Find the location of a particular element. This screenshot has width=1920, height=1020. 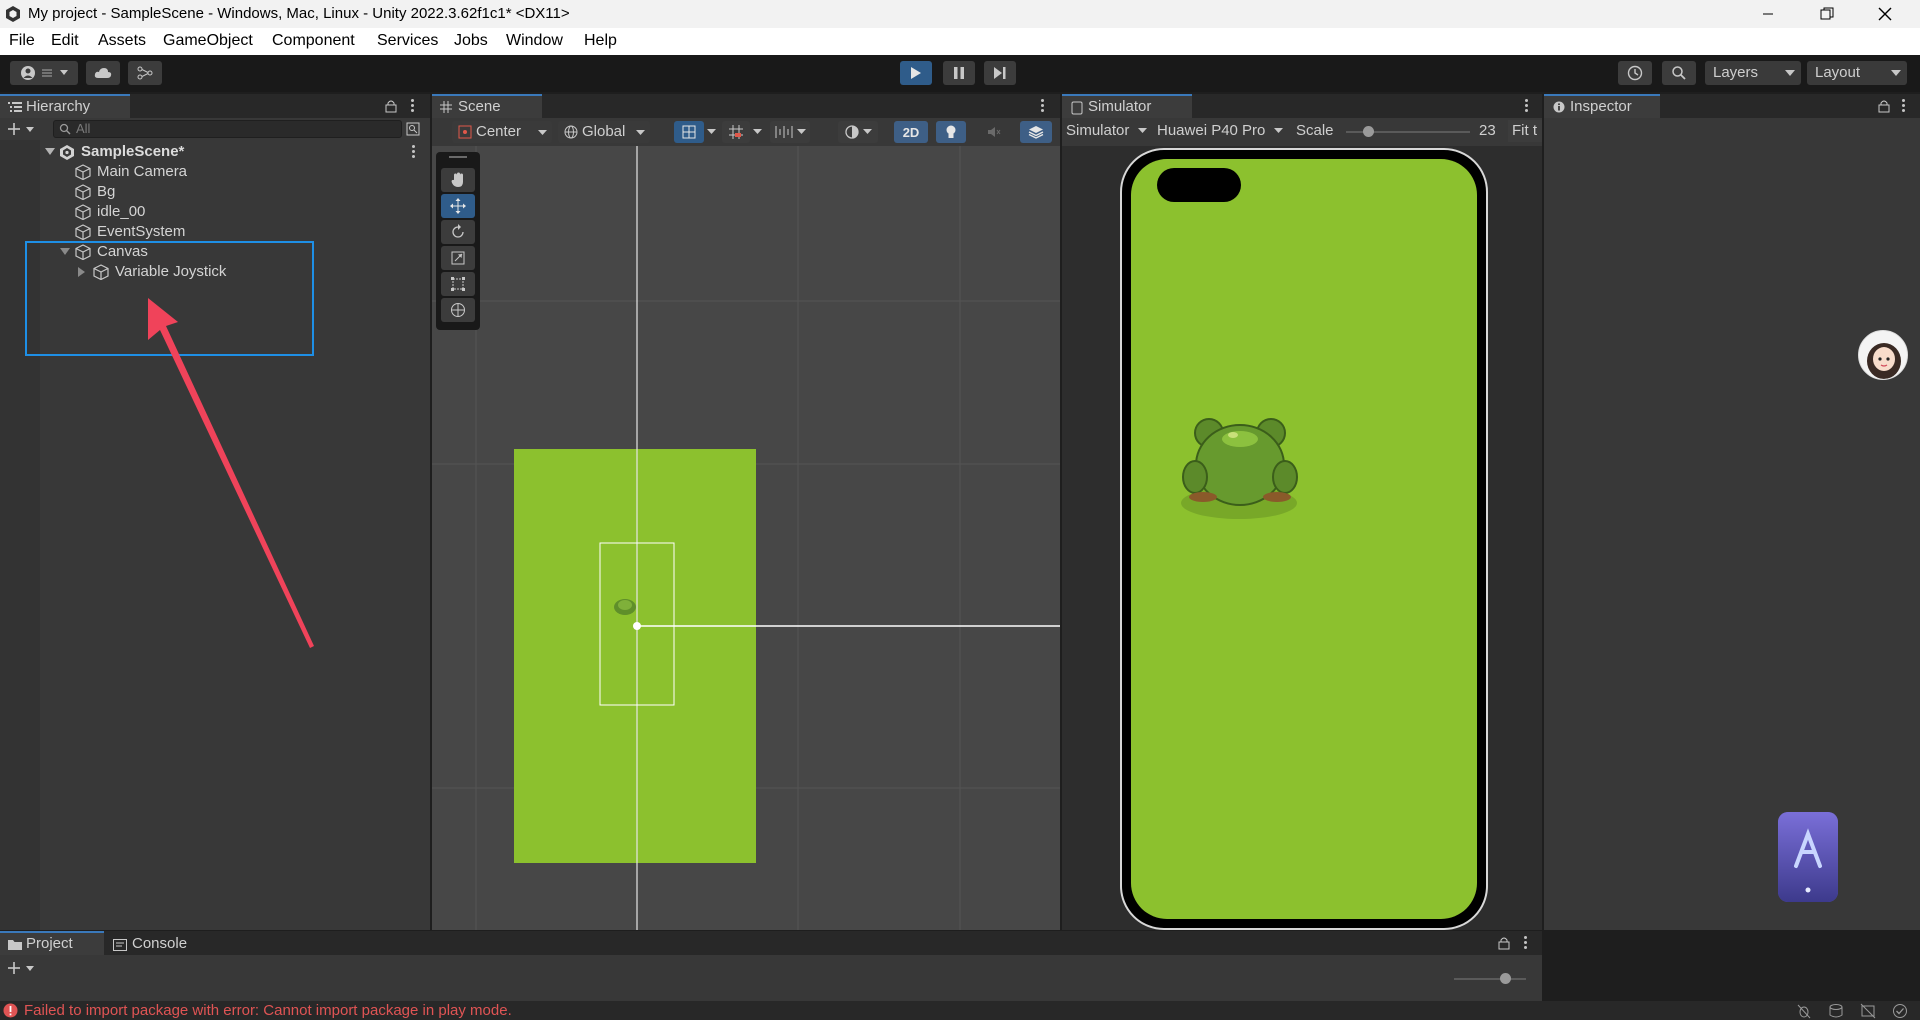

debug-icon is located at coordinates (1804, 1011).